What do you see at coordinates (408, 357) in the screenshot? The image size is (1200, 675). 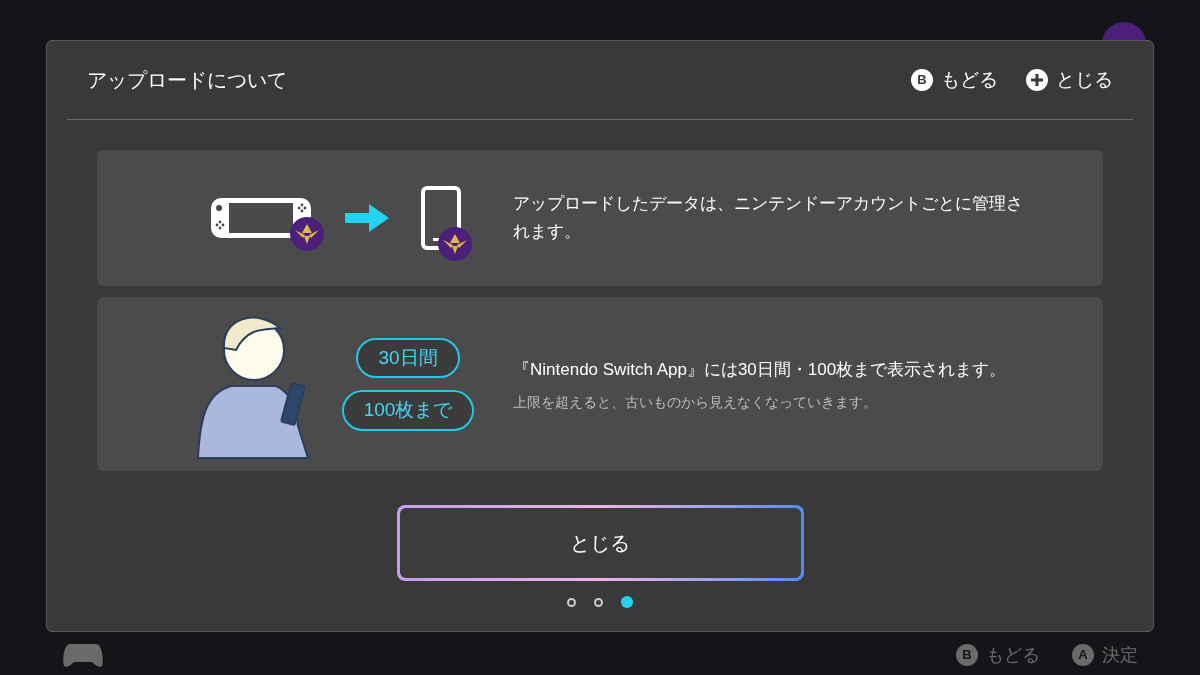 I see `limit-badge: 30日間` at bounding box center [408, 357].